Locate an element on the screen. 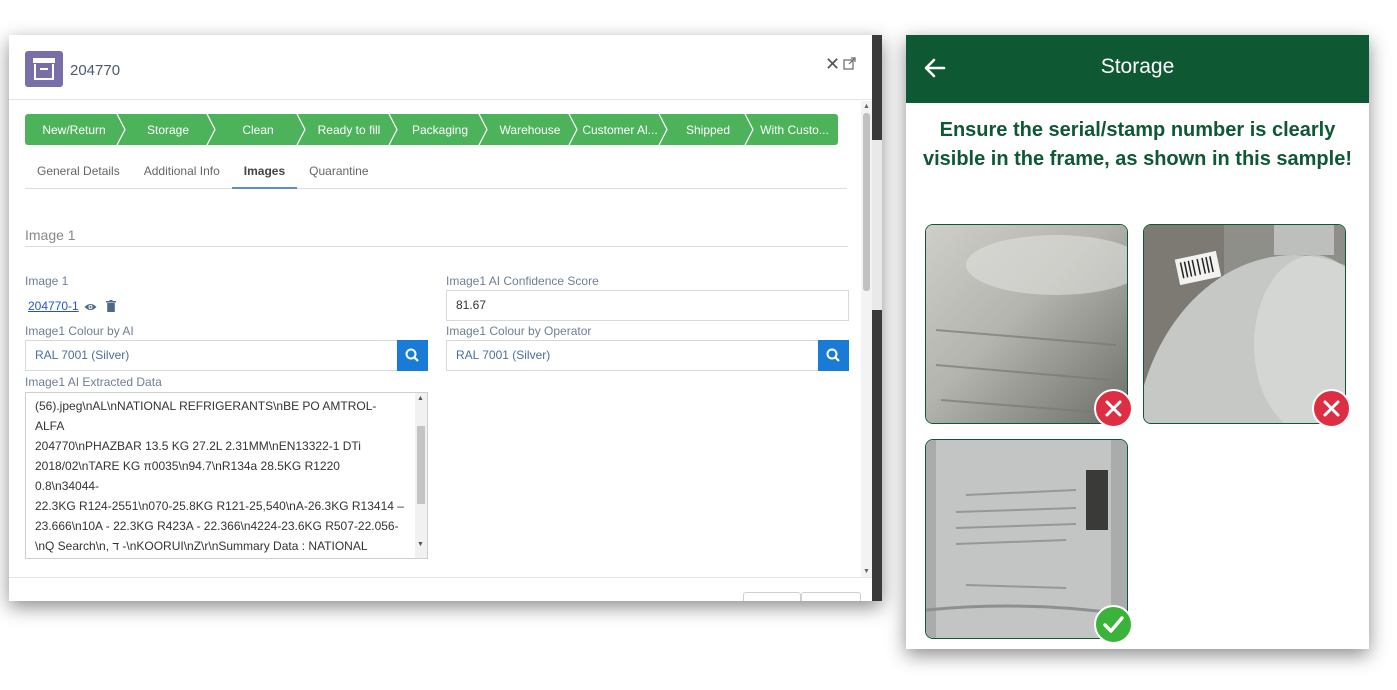 This screenshot has width=1397, height=690. background-page-edge is located at coordinates (877, 318).